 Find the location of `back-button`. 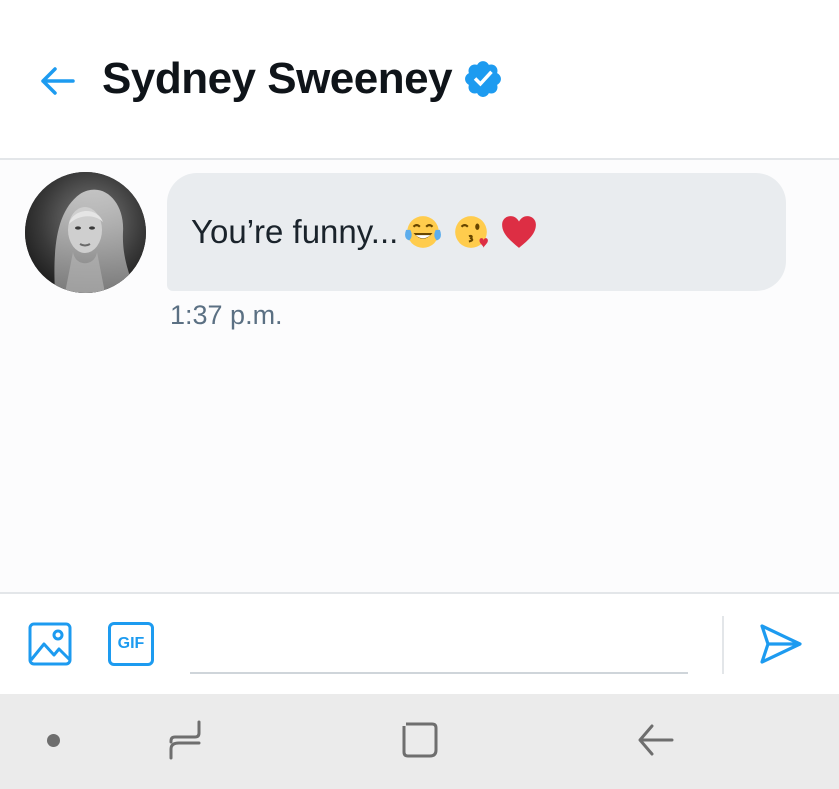

back-button is located at coordinates (57, 81).